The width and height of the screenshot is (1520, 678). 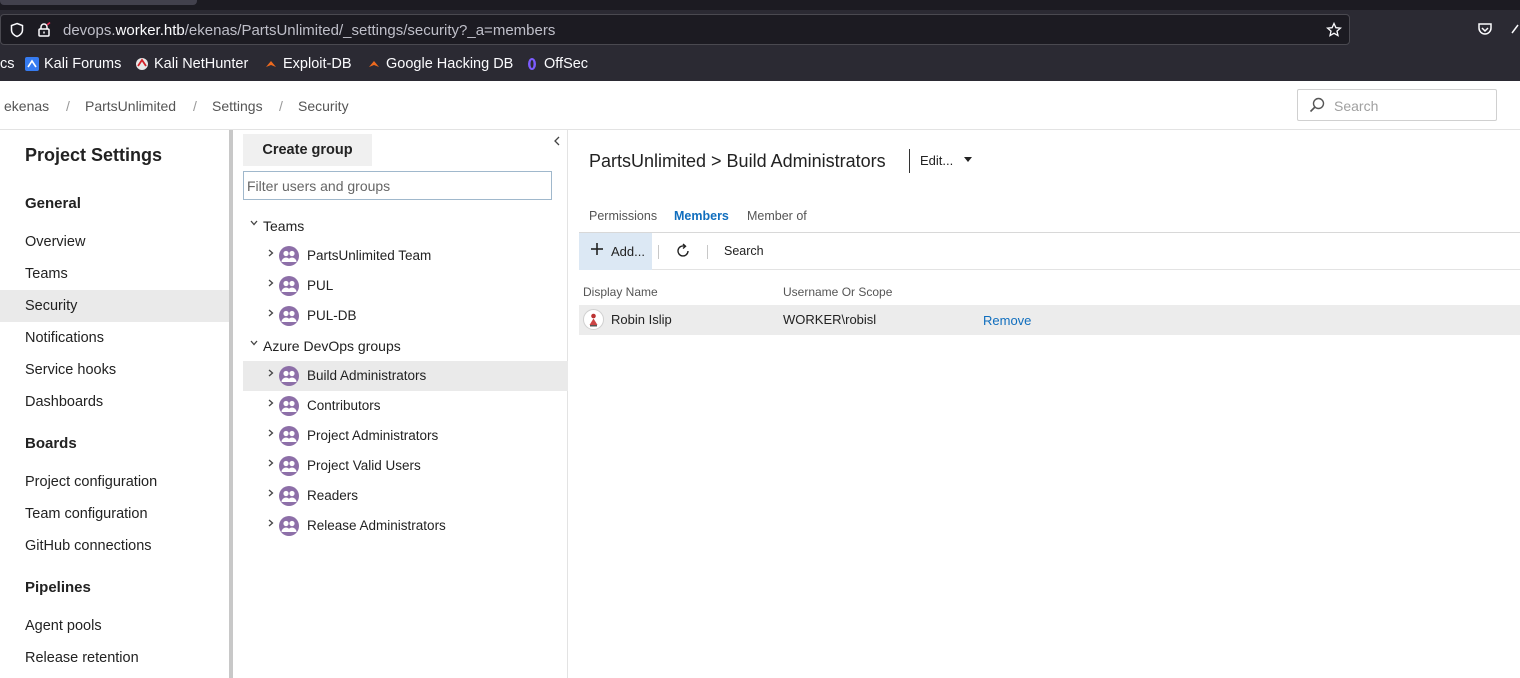 What do you see at coordinates (114, 274) in the screenshot?
I see `nav-item-teams: Teams` at bounding box center [114, 274].